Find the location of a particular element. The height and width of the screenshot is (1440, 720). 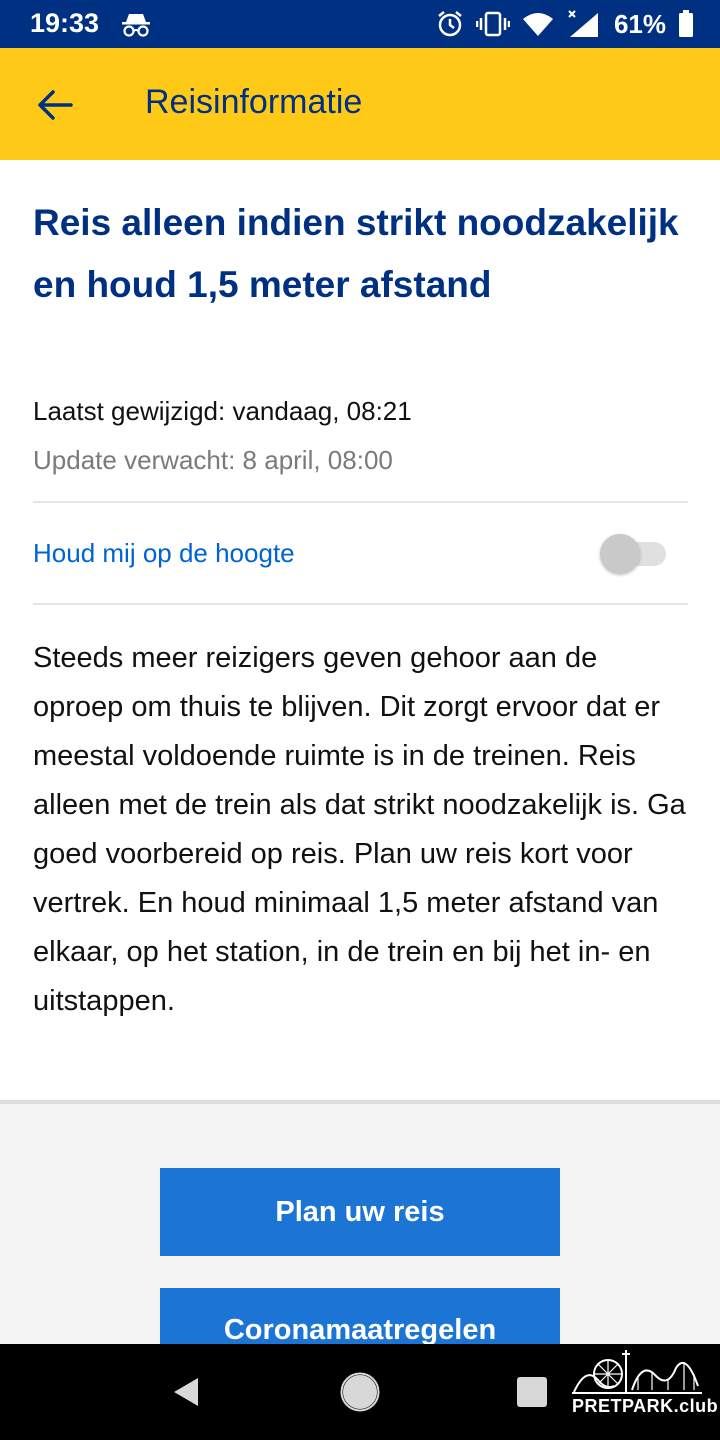

nav-home-icon is located at coordinates (360, 1392).